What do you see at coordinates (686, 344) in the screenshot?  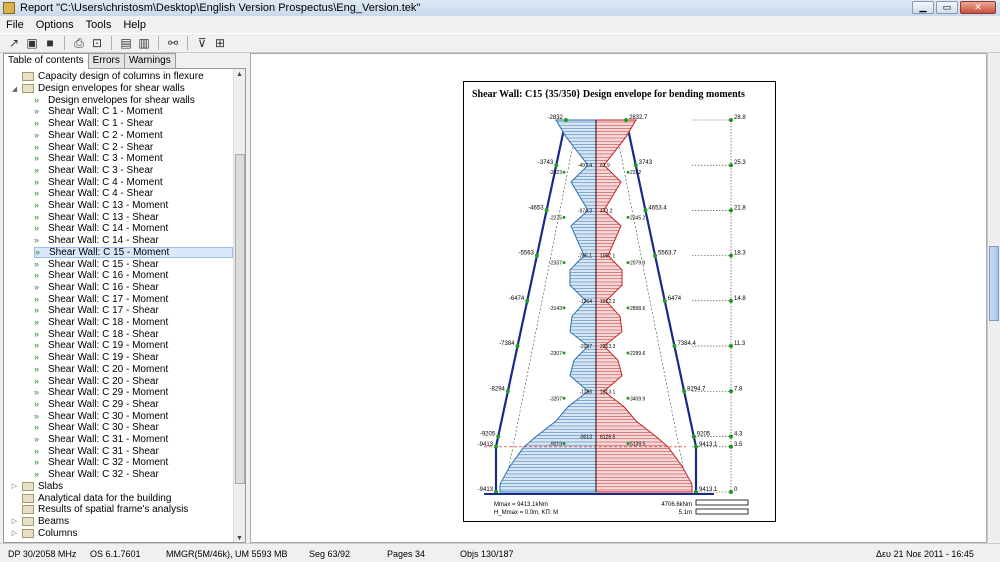 I see `envelope-right-label: 7384.4` at bounding box center [686, 344].